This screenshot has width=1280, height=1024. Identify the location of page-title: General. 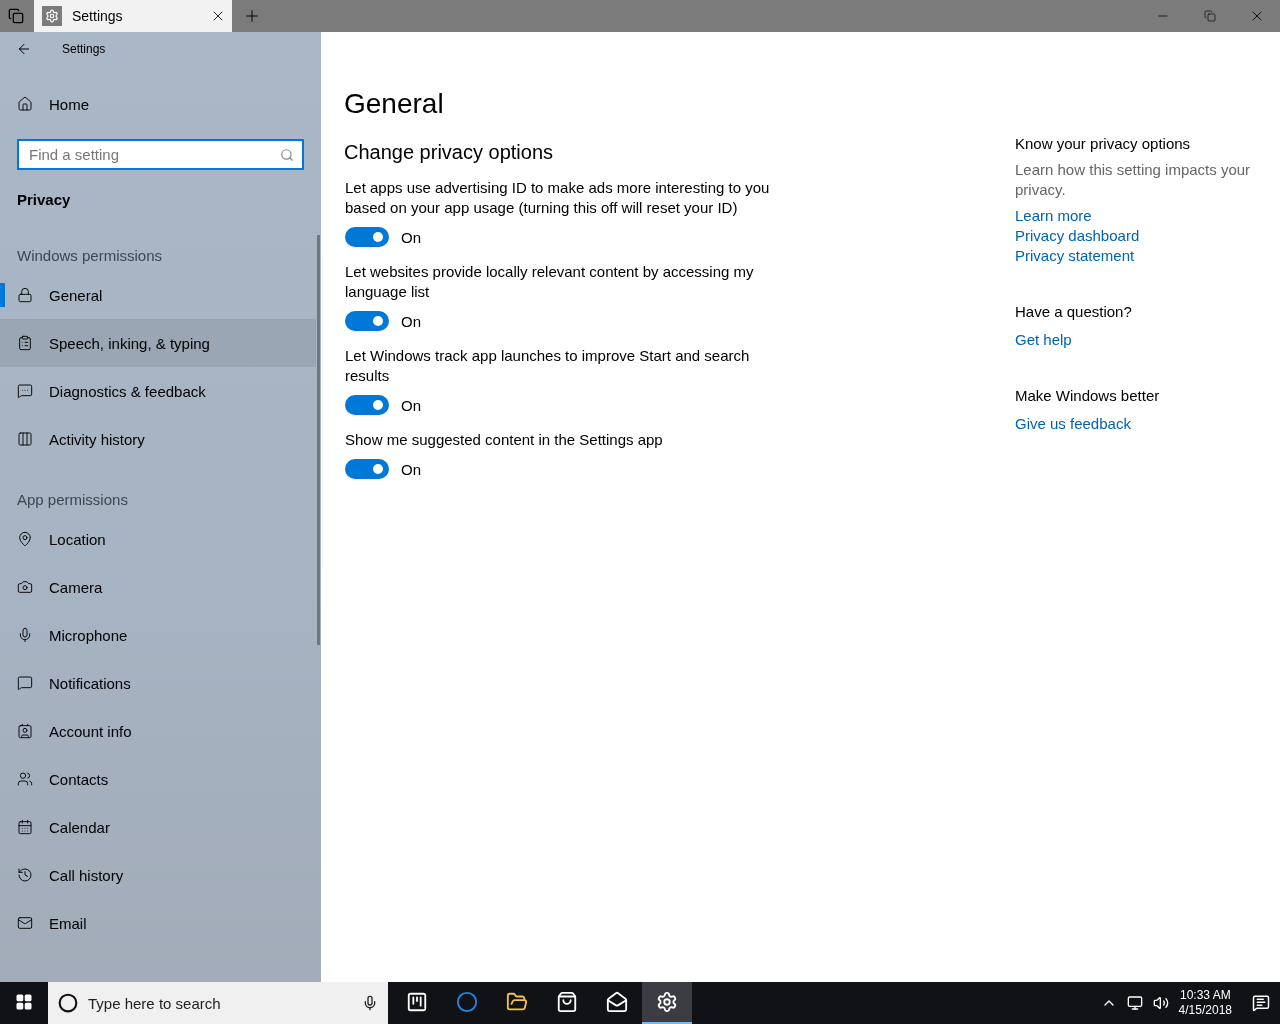
(394, 104).